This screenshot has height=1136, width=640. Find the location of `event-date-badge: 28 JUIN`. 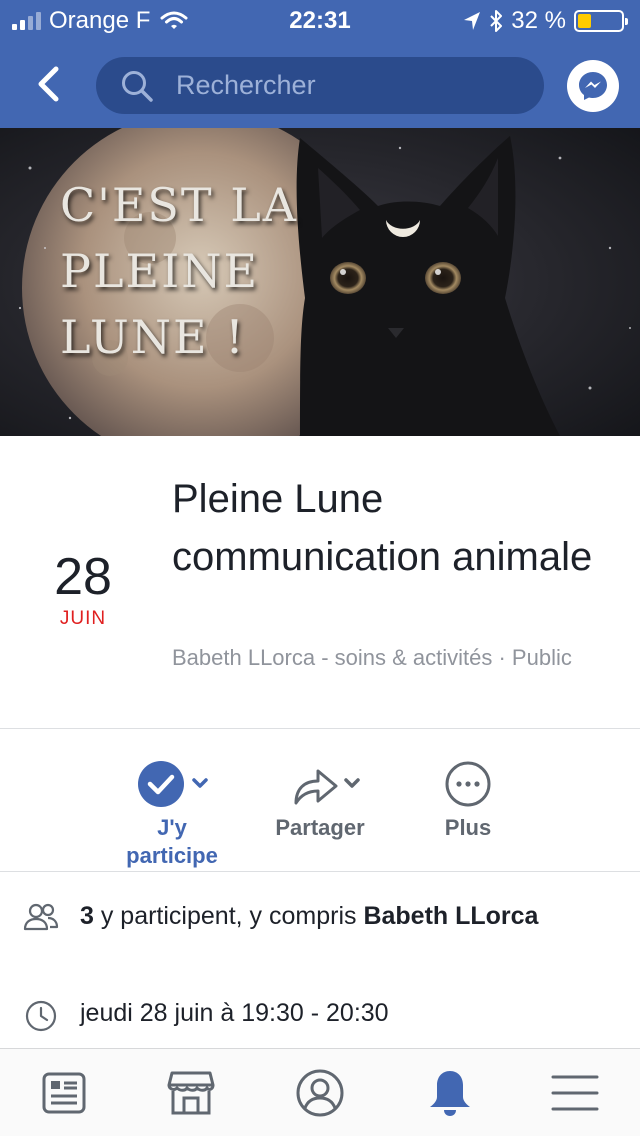

event-date-badge: 28 JUIN is located at coordinates (83, 589).